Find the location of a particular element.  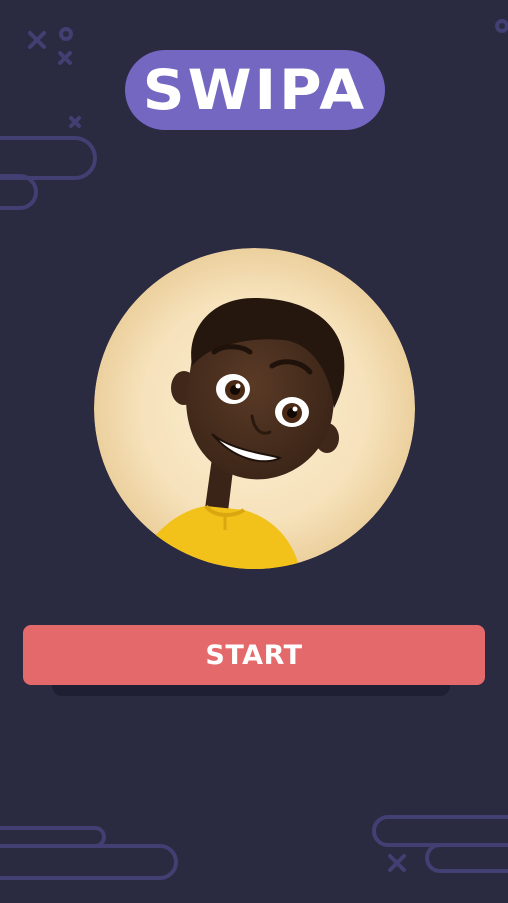

start-button: START is located at coordinates (254, 655).